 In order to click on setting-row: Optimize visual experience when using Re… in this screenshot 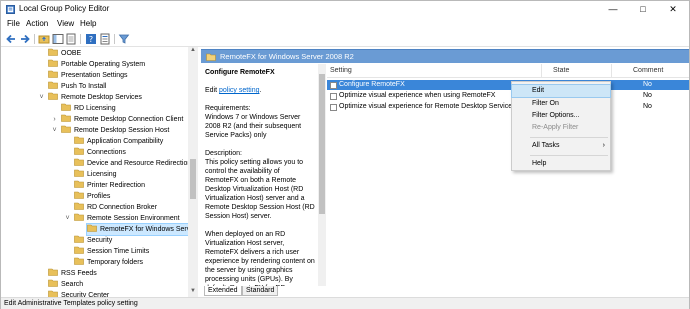, I will do `click(508, 96)`.